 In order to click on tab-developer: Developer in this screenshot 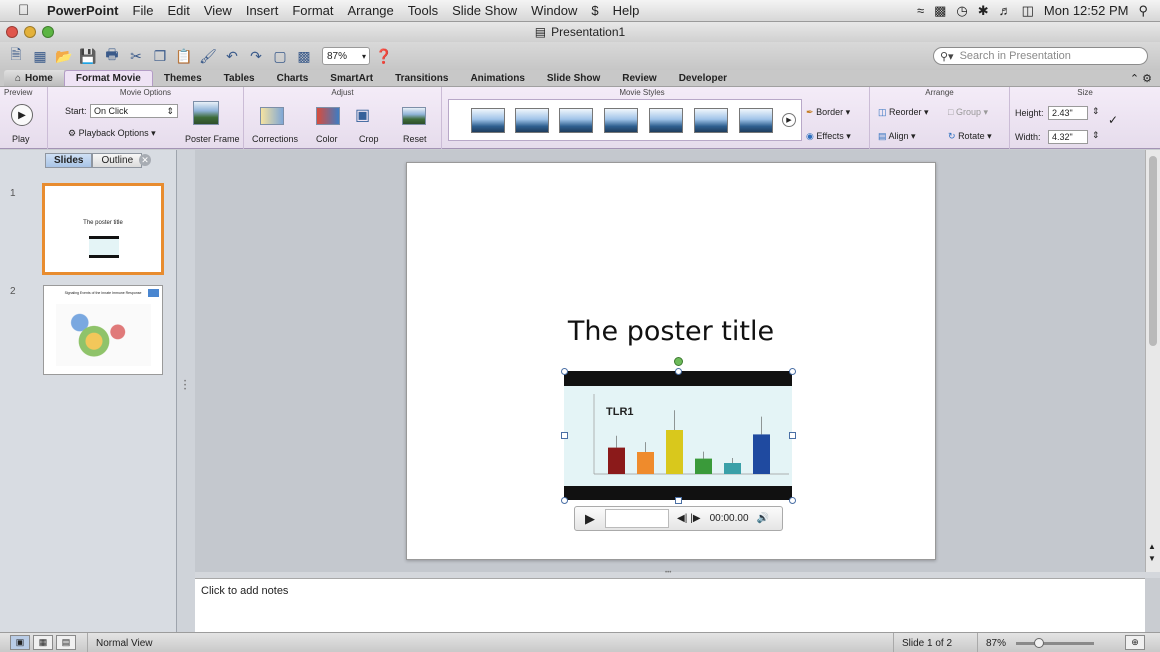, I will do `click(703, 78)`.